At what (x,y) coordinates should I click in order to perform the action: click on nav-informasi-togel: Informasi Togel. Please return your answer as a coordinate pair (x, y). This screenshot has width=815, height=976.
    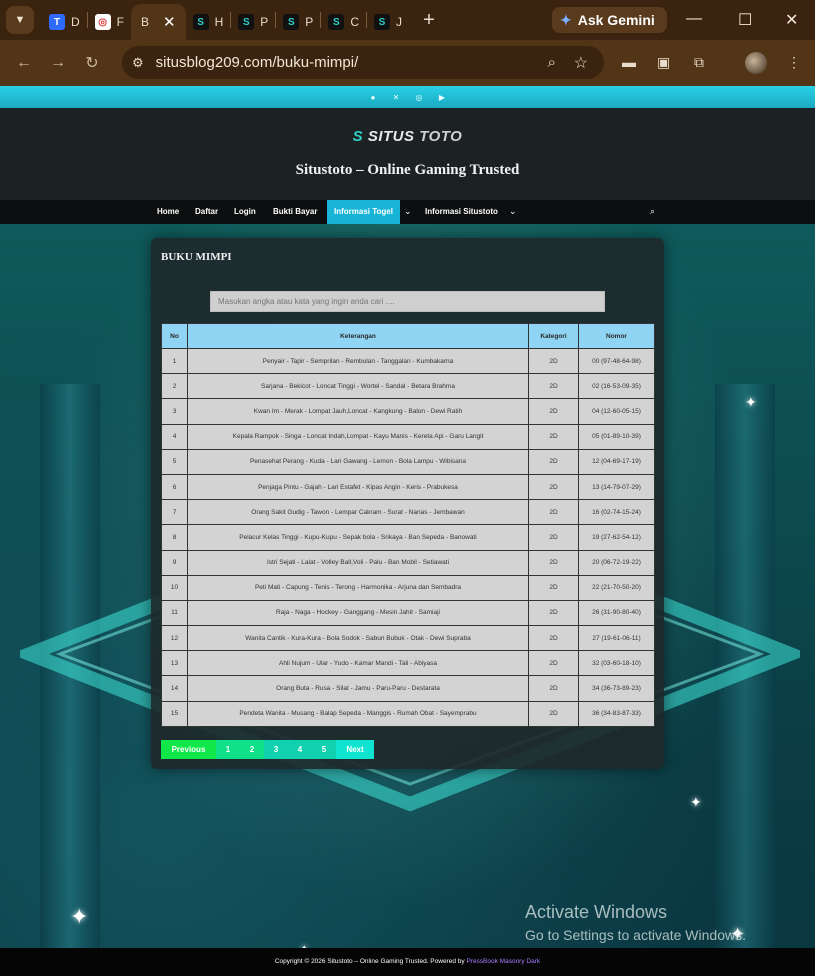
    Looking at the image, I should click on (363, 212).